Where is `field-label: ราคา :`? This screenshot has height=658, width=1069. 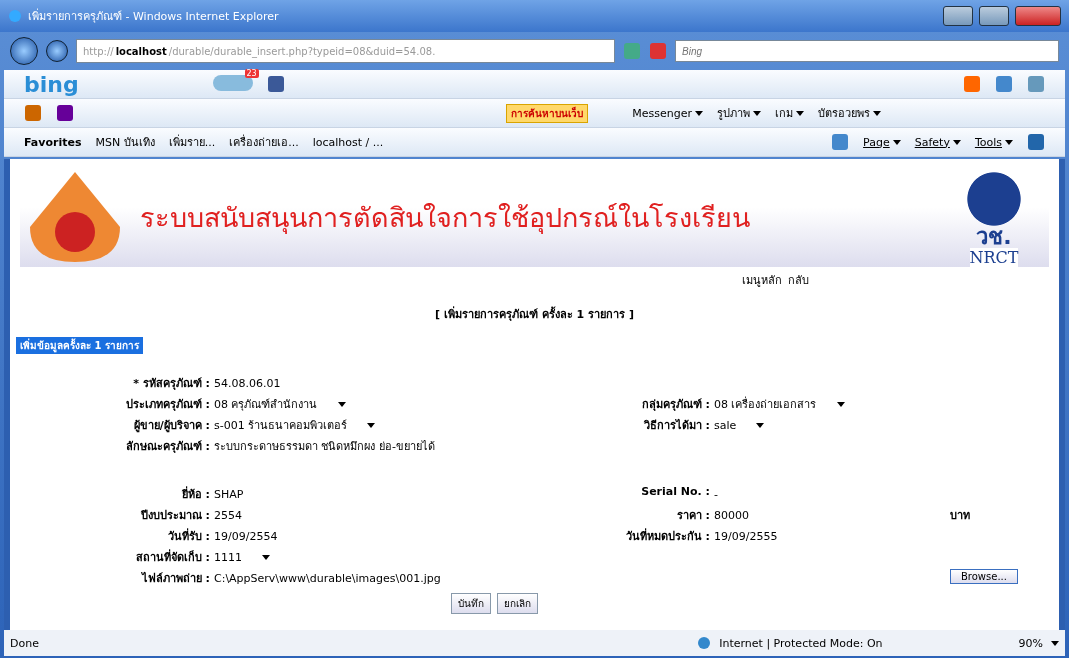
field-label: ราคา : is located at coordinates (692, 516).